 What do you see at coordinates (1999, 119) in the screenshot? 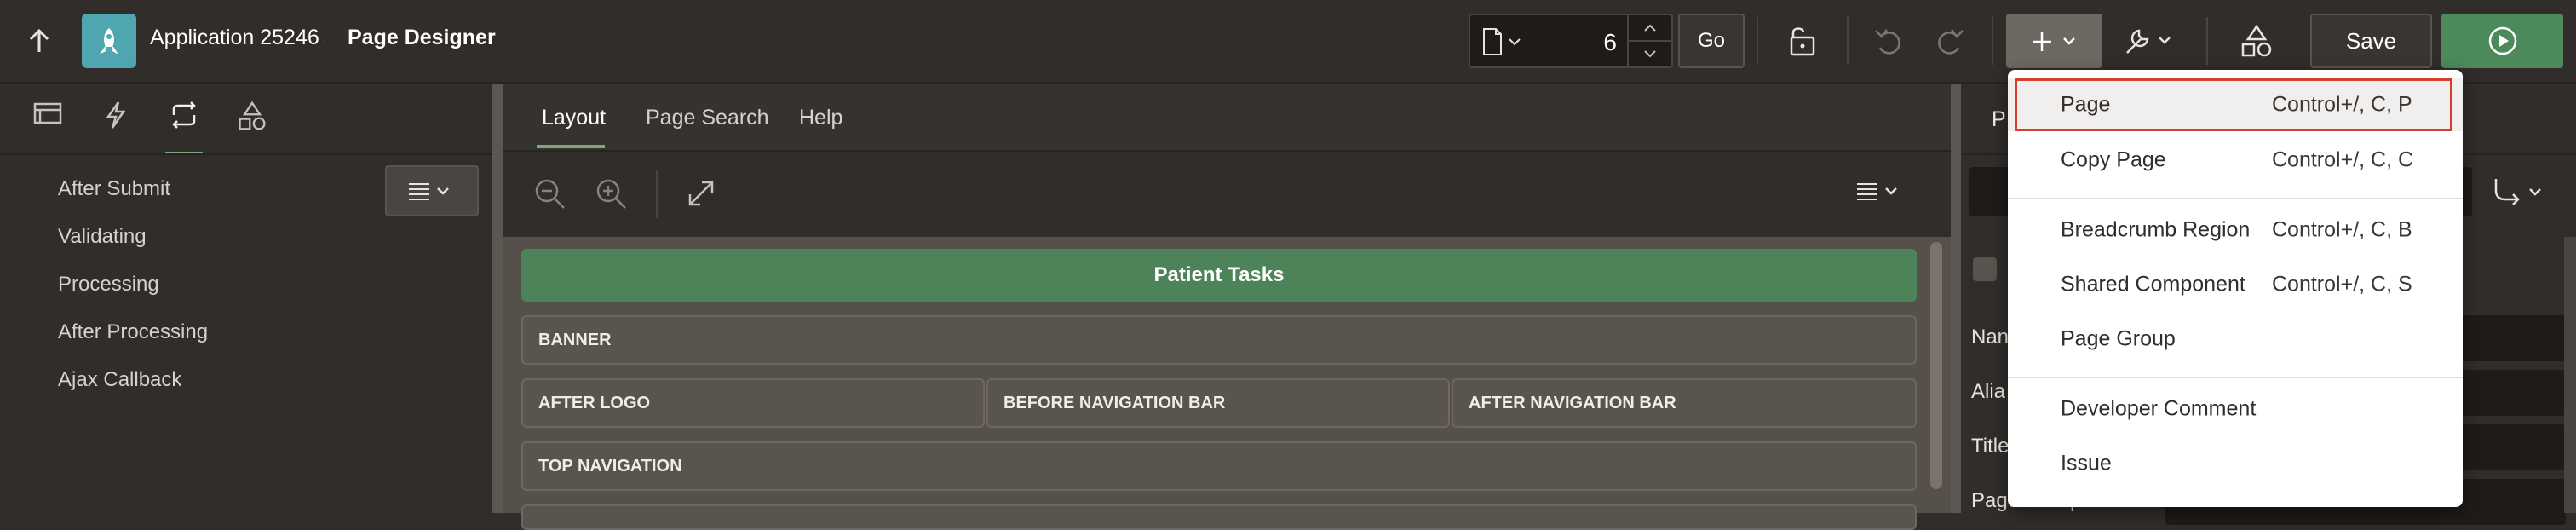
I see `tab-page-properties: P` at bounding box center [1999, 119].